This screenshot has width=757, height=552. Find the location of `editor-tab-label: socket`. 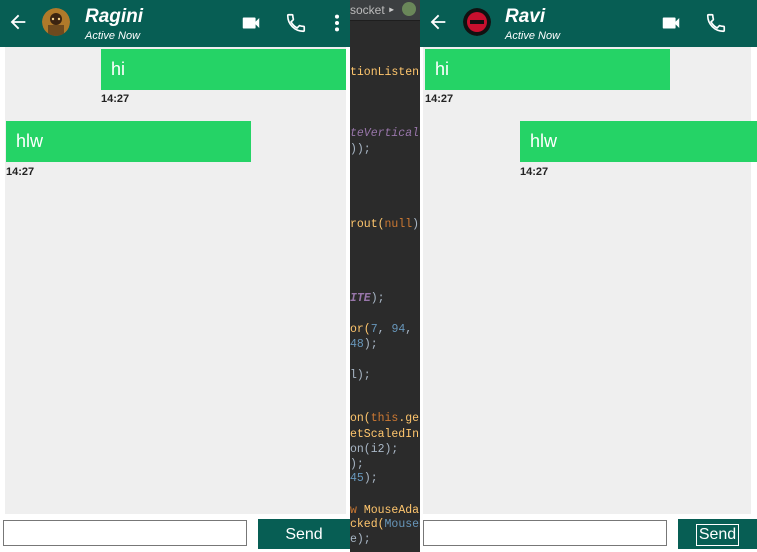

editor-tab-label: socket is located at coordinates (367, 10).